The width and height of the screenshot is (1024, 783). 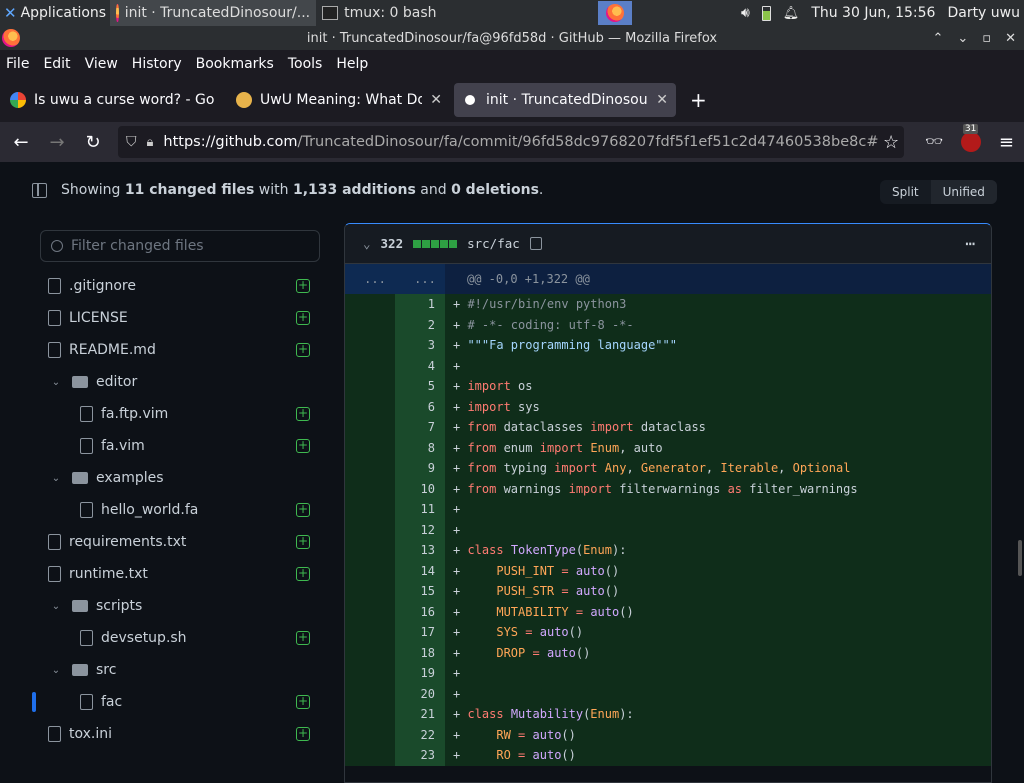 I want to click on hamburger-menu-icon: ≡, so click(x=1006, y=142).